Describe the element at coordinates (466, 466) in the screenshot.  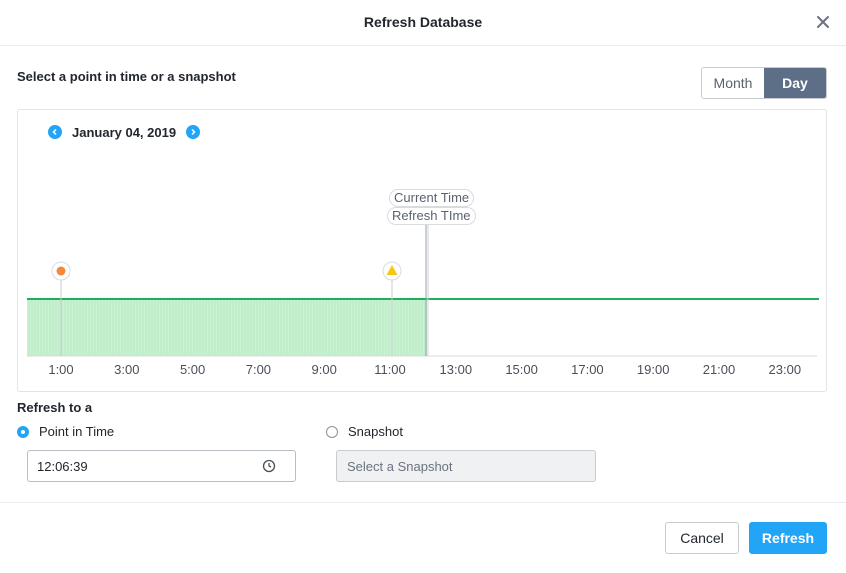
I see `snapshot-select: Select a Snapshot` at that location.